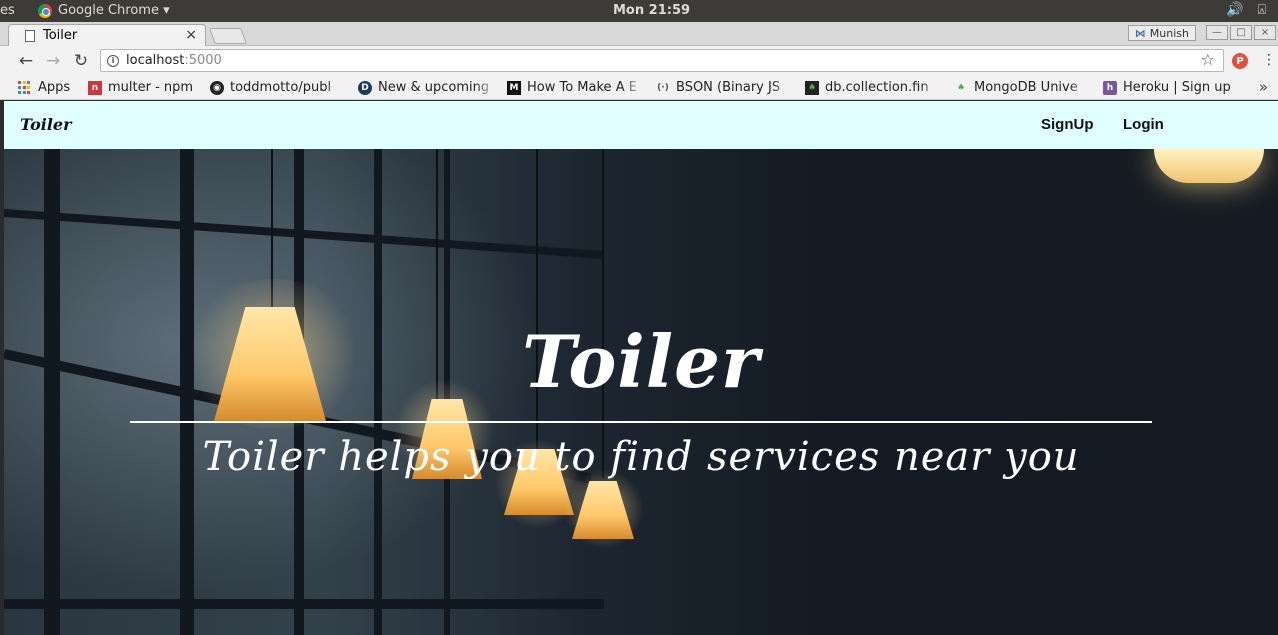 The width and height of the screenshot is (1278, 635). I want to click on bookmark-apps: Apps, so click(44, 87).